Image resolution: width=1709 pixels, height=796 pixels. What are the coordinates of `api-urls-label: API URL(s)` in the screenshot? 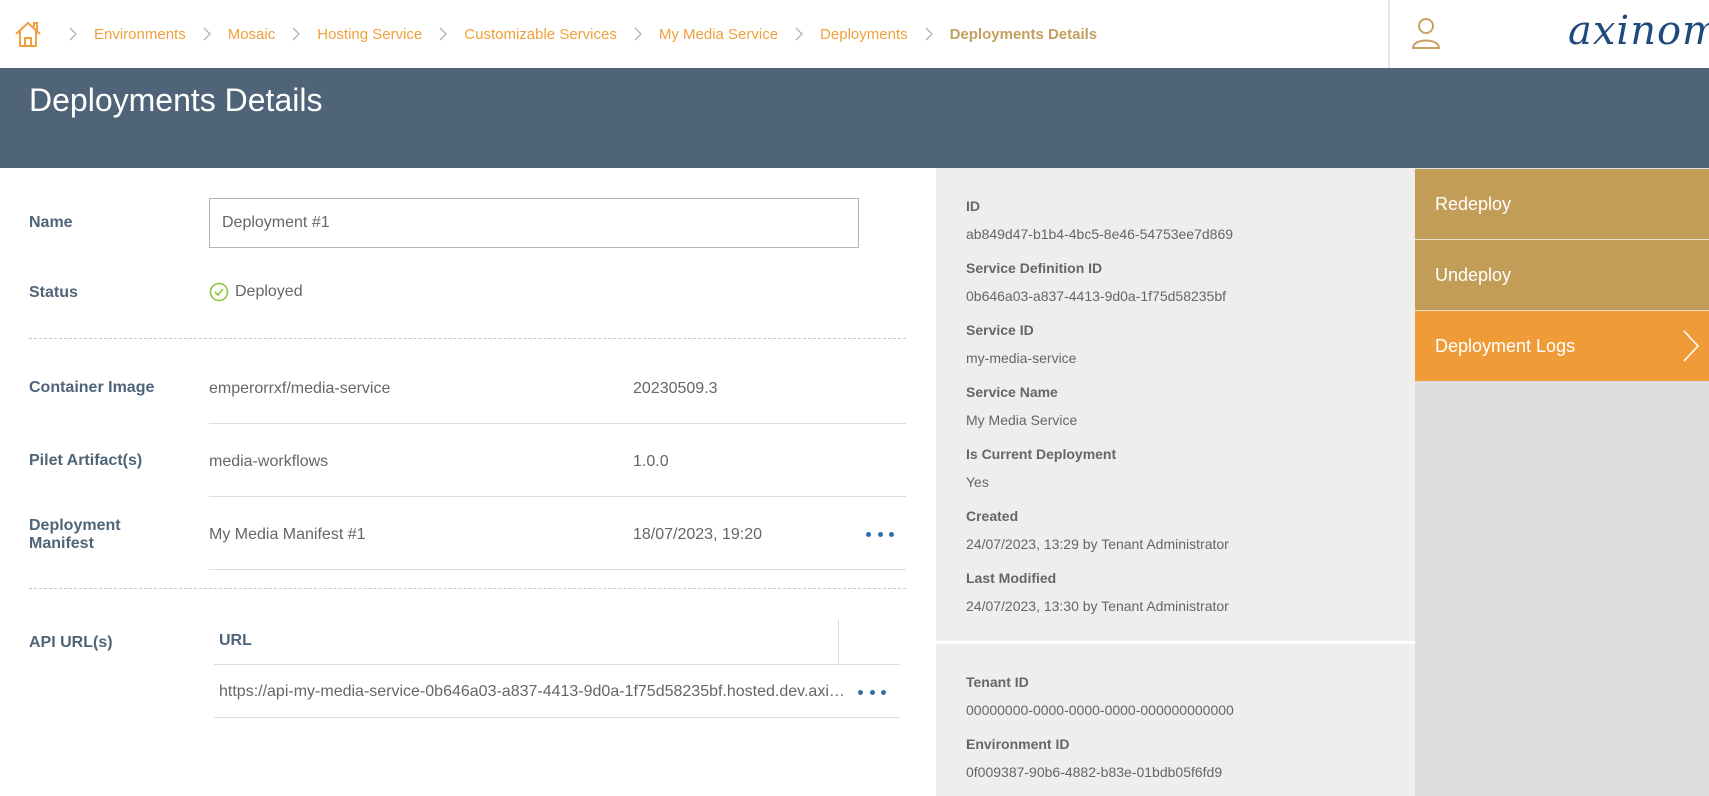 It's located at (71, 642).